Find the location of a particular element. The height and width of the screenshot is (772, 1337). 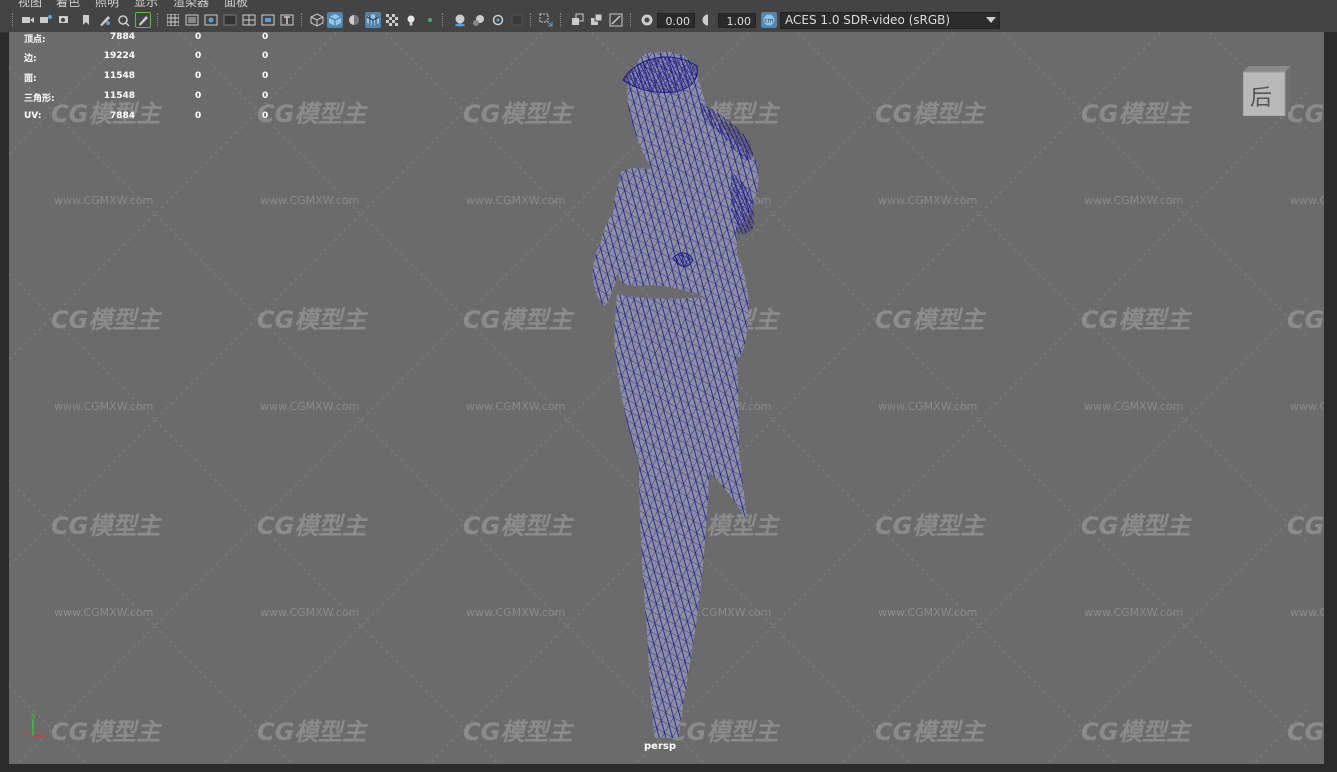

default-material-icon is located at coordinates (354, 20).